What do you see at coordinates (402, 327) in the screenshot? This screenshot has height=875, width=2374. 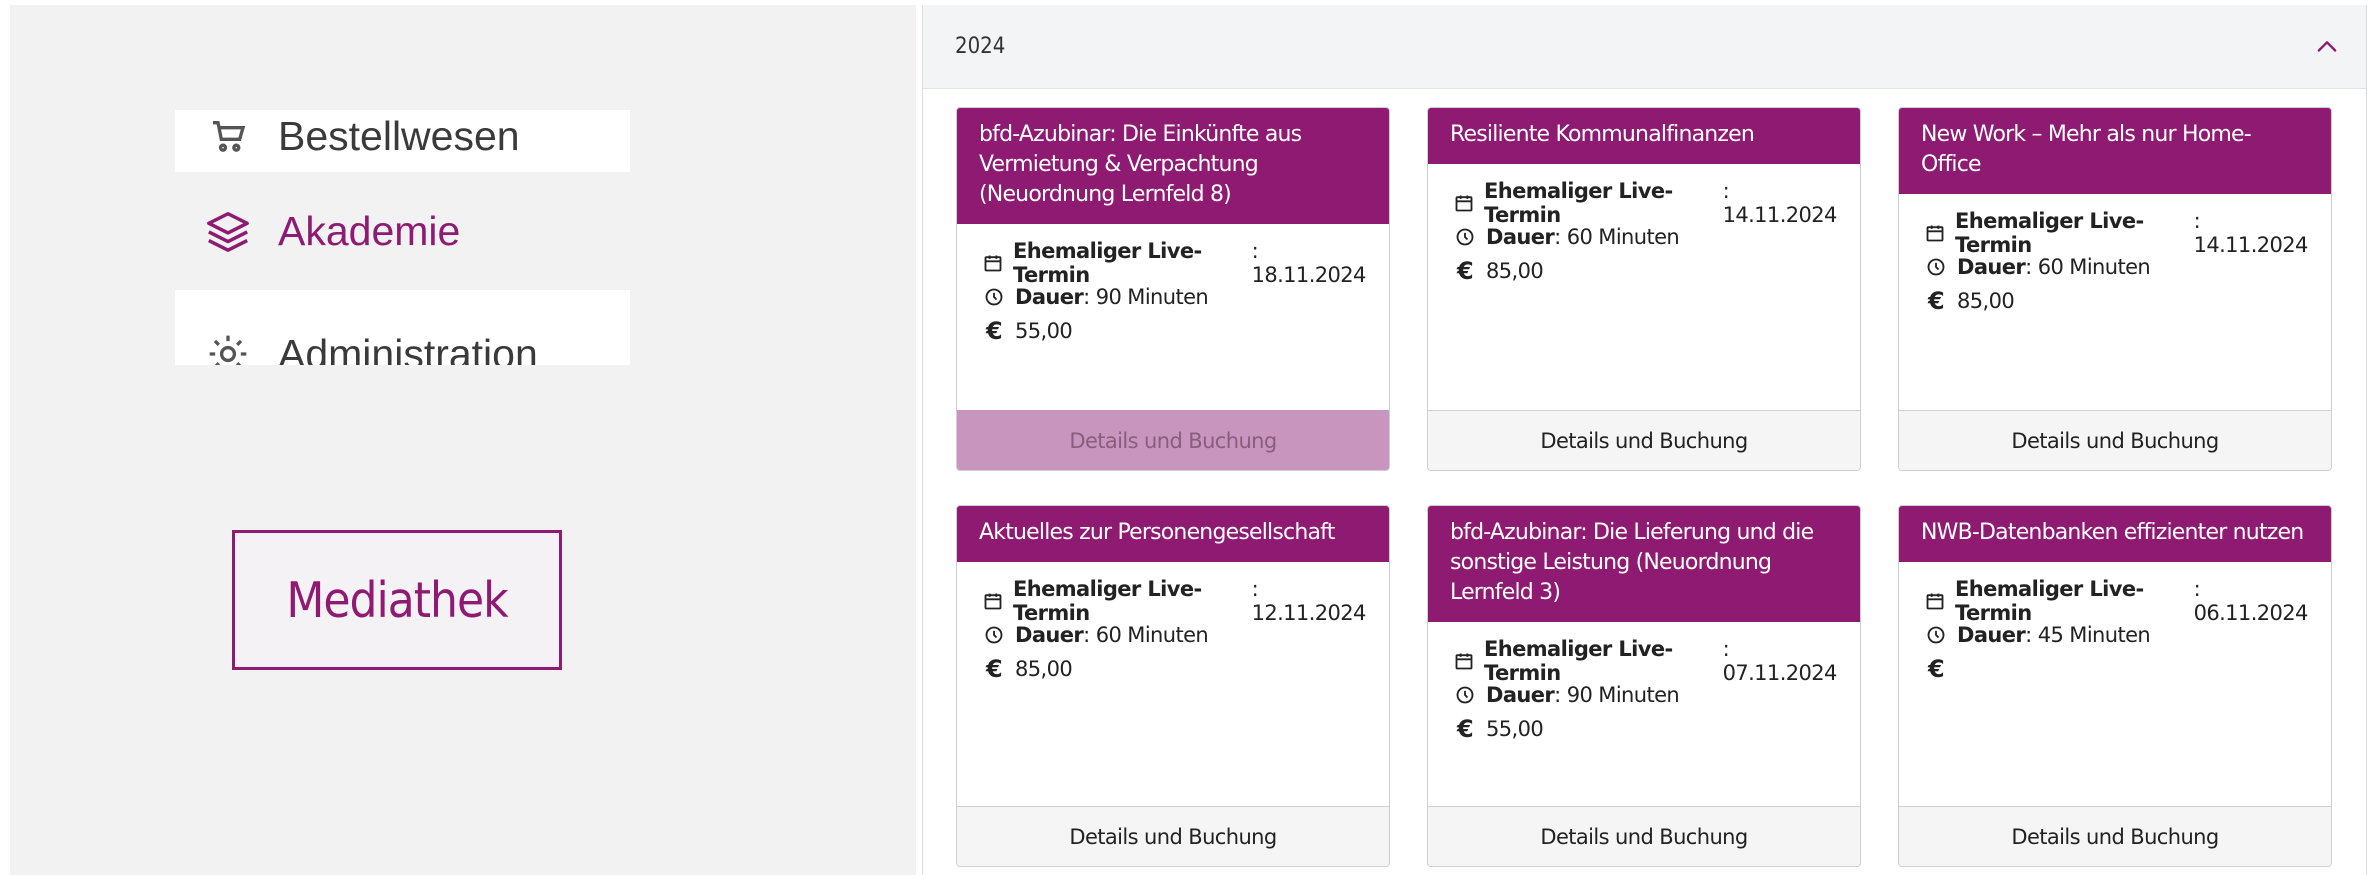 I see `sidebar-item-administration: Administration` at bounding box center [402, 327].